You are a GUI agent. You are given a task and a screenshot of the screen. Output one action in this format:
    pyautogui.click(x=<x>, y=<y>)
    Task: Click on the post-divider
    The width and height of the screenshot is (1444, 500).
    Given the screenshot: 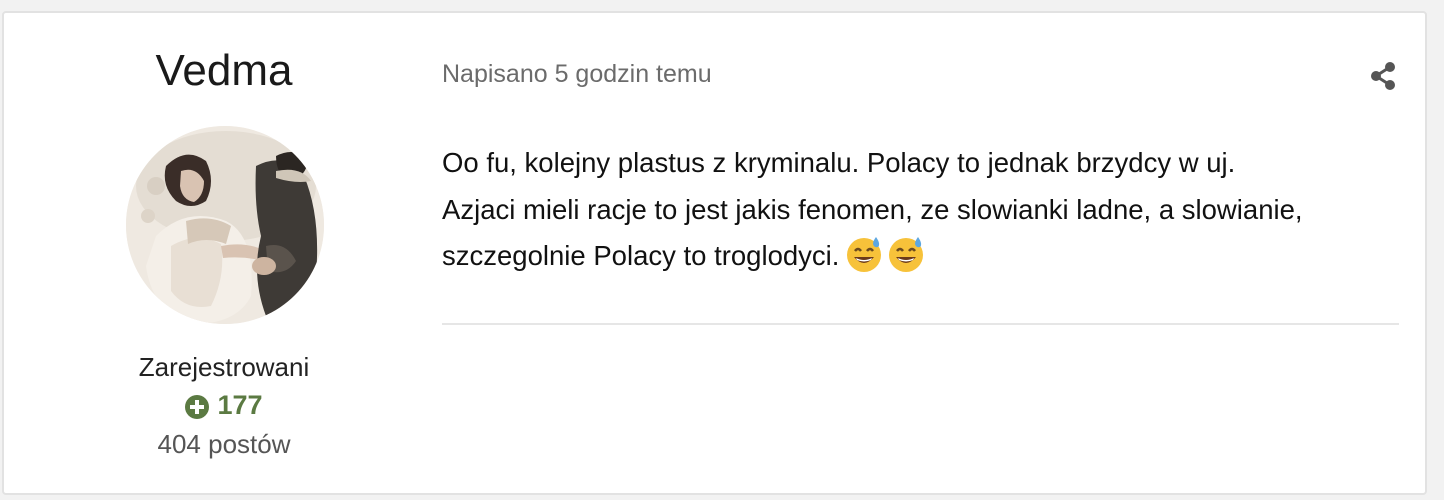 What is the action you would take?
    pyautogui.click(x=920, y=324)
    